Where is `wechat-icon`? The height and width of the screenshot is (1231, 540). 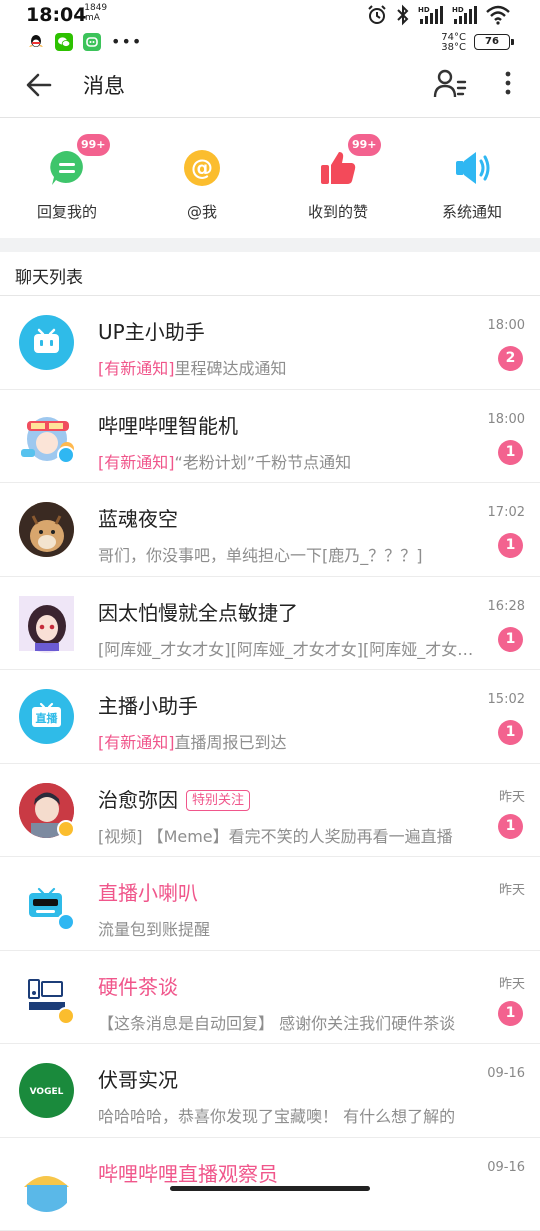
wechat-icon is located at coordinates (64, 42).